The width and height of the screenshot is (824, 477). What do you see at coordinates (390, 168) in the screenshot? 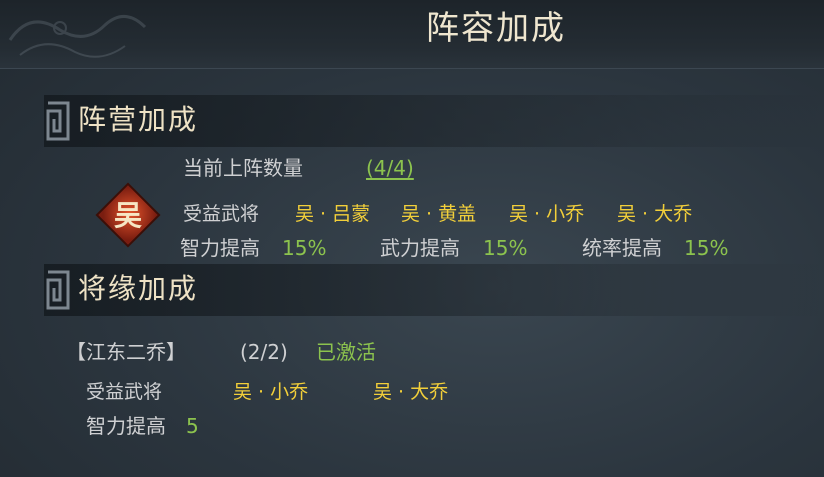
I see `count-value-link: (4/4)` at bounding box center [390, 168].